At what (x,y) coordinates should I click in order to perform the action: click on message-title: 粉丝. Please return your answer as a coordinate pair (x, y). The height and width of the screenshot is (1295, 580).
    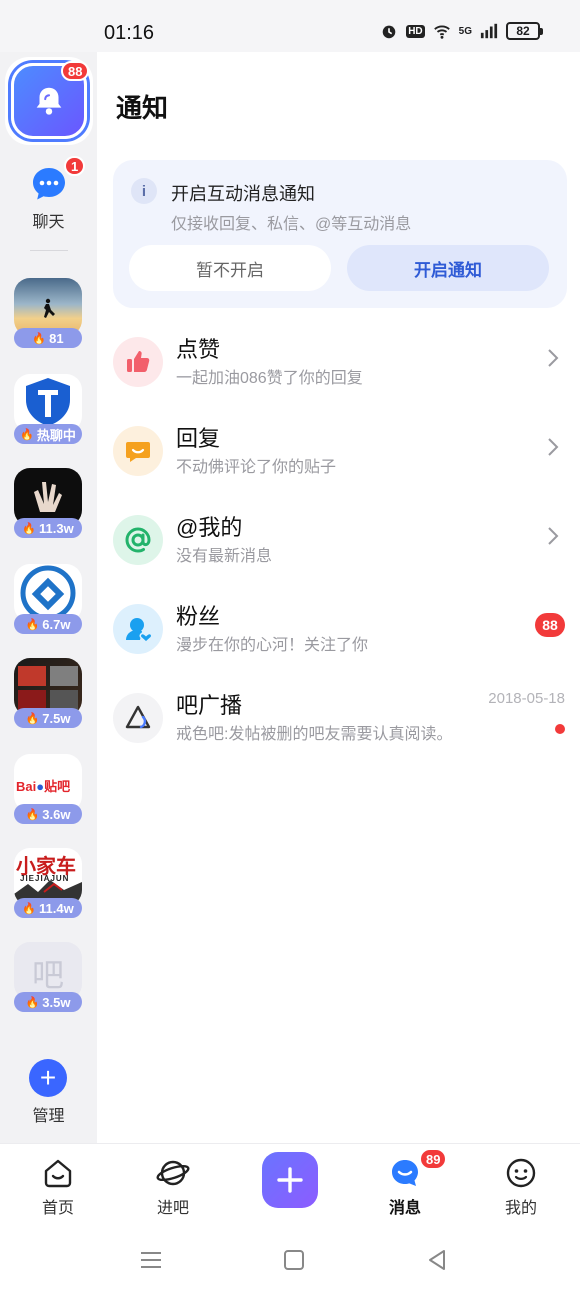
    Looking at the image, I should click on (198, 616).